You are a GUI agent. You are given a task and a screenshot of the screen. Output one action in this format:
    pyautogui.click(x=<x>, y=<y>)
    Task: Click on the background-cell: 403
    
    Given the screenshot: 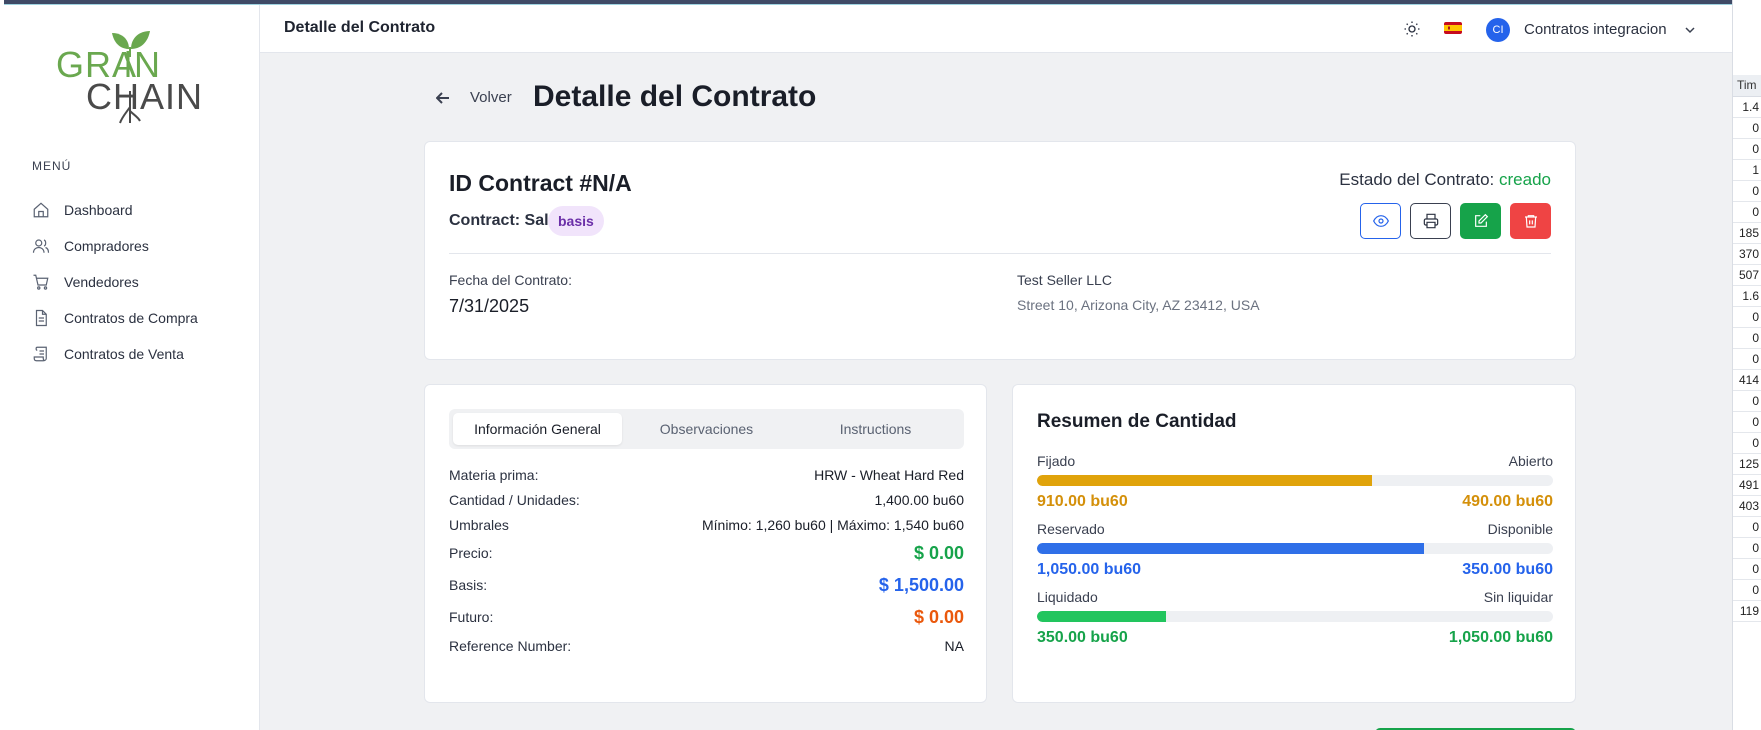 What is the action you would take?
    pyautogui.click(x=1747, y=506)
    